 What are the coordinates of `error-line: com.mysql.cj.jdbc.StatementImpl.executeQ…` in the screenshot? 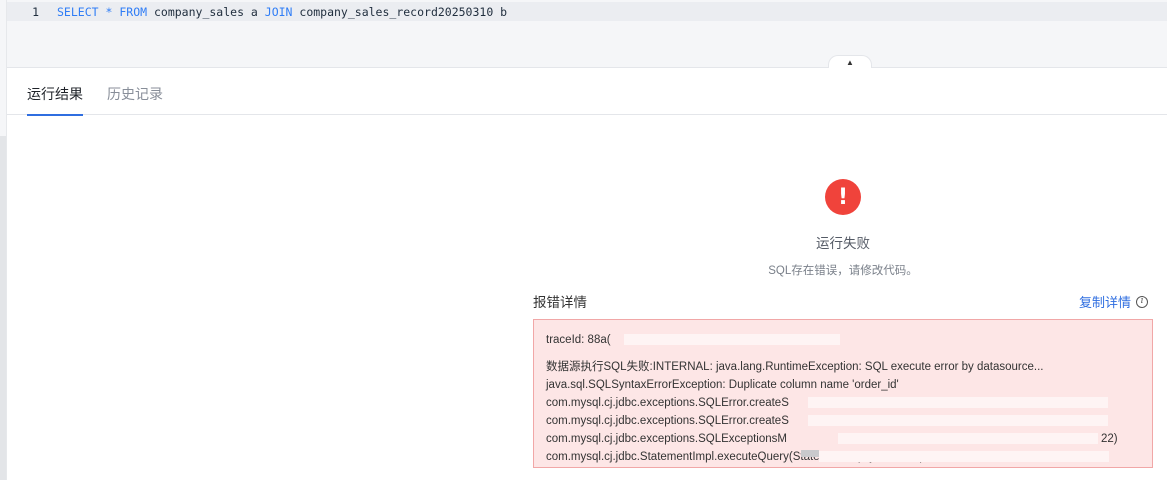 It's located at (843, 457).